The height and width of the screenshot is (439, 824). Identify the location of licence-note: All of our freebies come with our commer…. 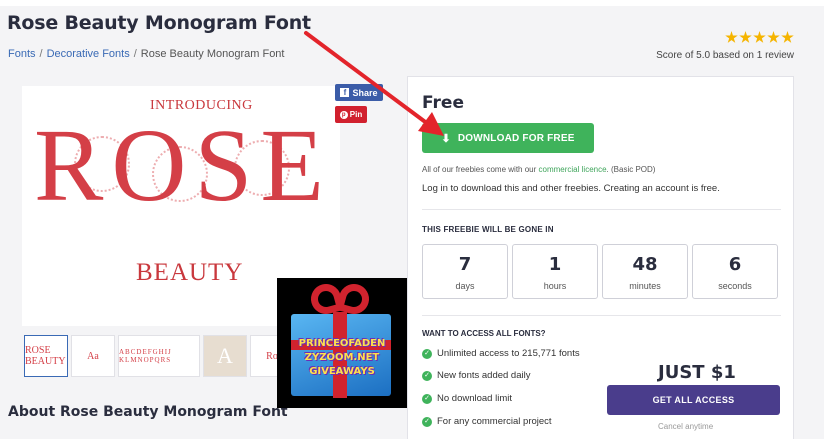
(538, 169).